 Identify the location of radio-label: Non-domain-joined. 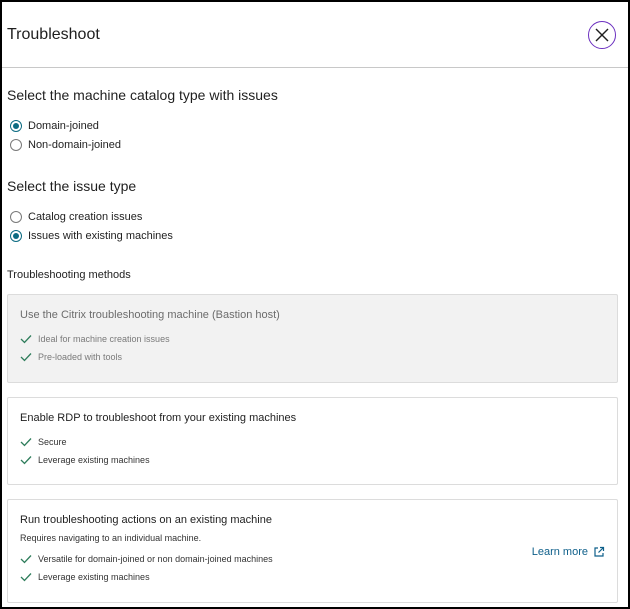
(74, 144).